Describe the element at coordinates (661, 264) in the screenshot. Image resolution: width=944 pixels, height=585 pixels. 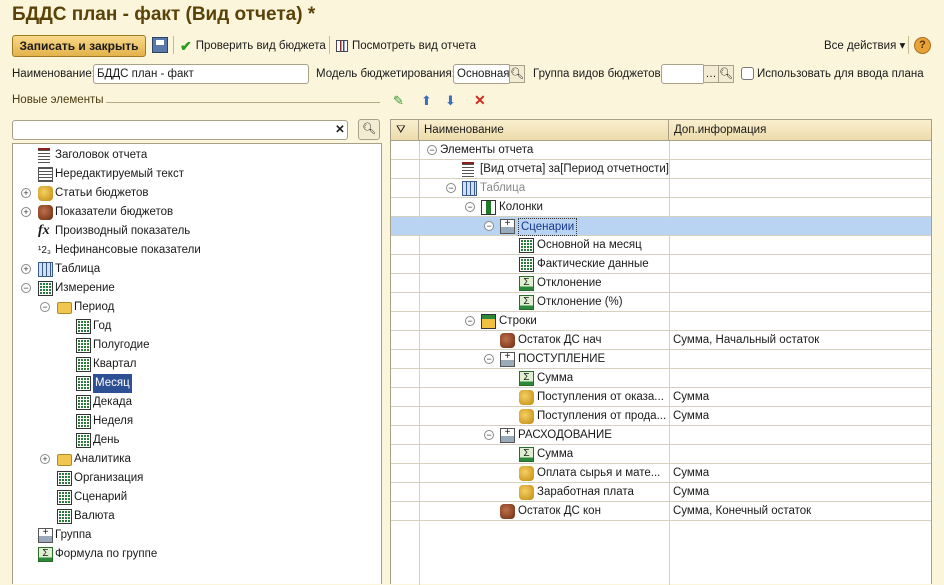
I see `grid-row: Фактические данные` at that location.